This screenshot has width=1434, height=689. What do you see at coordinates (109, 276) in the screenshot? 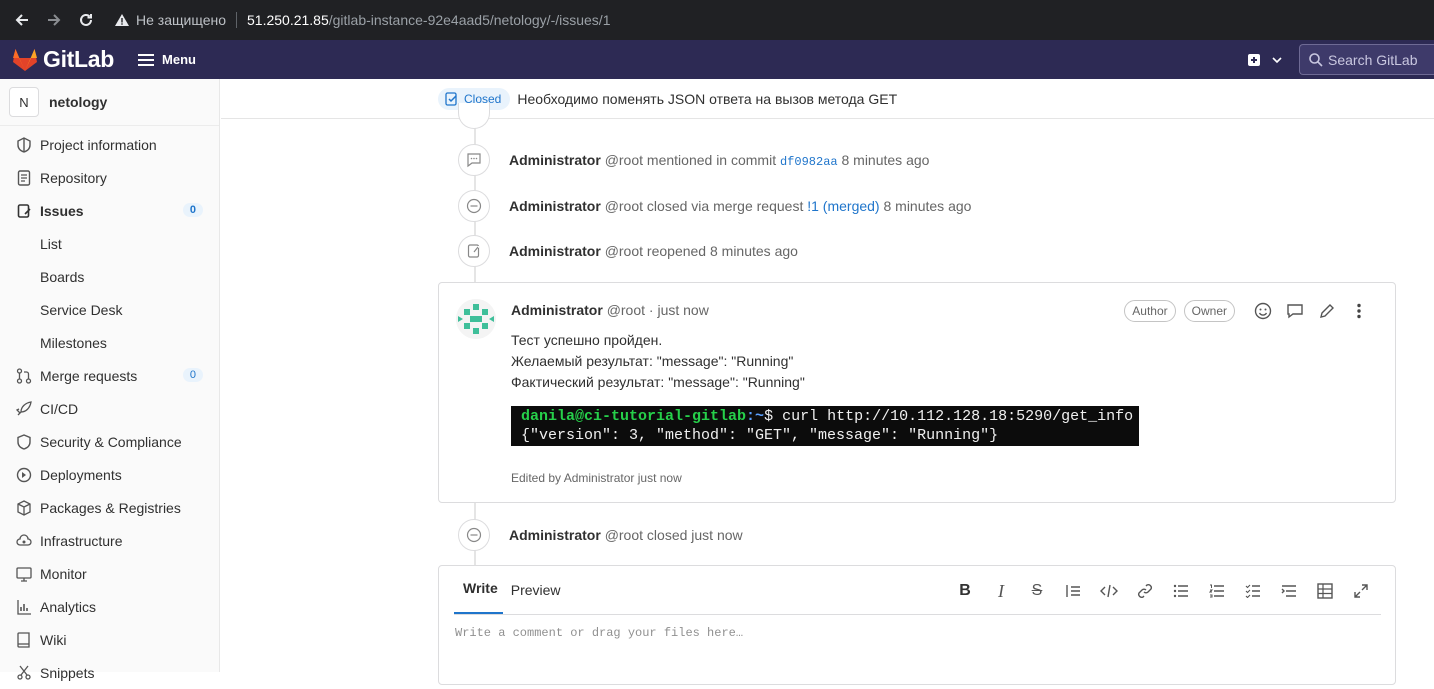
I see `sidebar-item-boards: Boards` at bounding box center [109, 276].